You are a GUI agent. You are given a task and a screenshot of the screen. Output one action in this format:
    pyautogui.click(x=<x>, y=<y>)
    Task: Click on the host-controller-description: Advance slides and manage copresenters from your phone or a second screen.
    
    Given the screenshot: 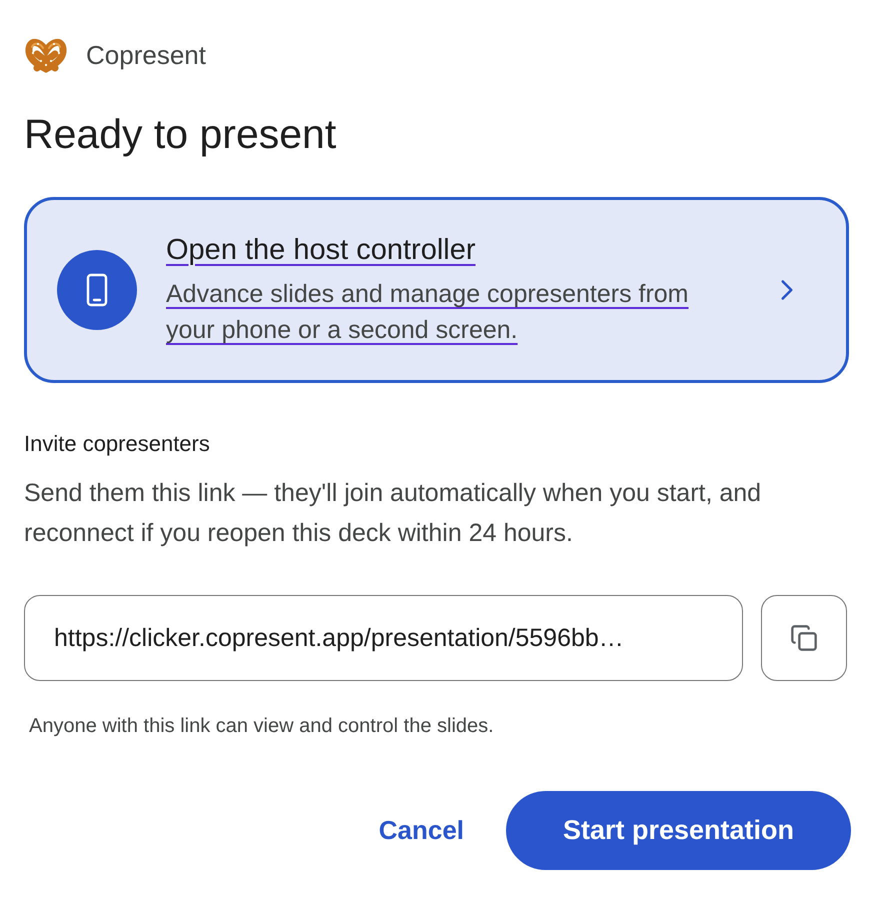 What is the action you would take?
    pyautogui.click(x=438, y=312)
    